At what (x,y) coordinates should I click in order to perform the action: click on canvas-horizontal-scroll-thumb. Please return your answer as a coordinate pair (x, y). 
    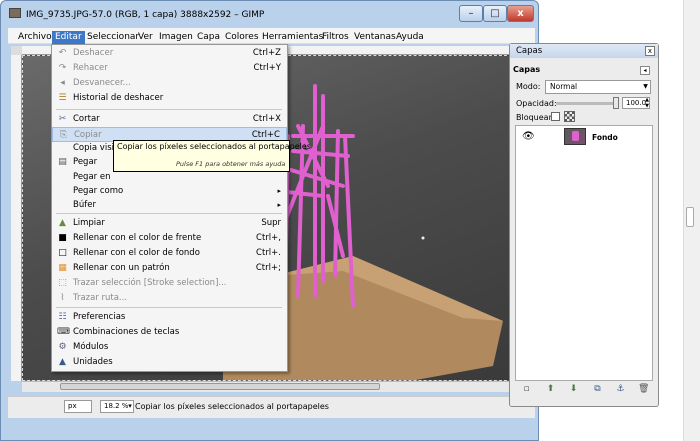
    Looking at the image, I should click on (220, 386).